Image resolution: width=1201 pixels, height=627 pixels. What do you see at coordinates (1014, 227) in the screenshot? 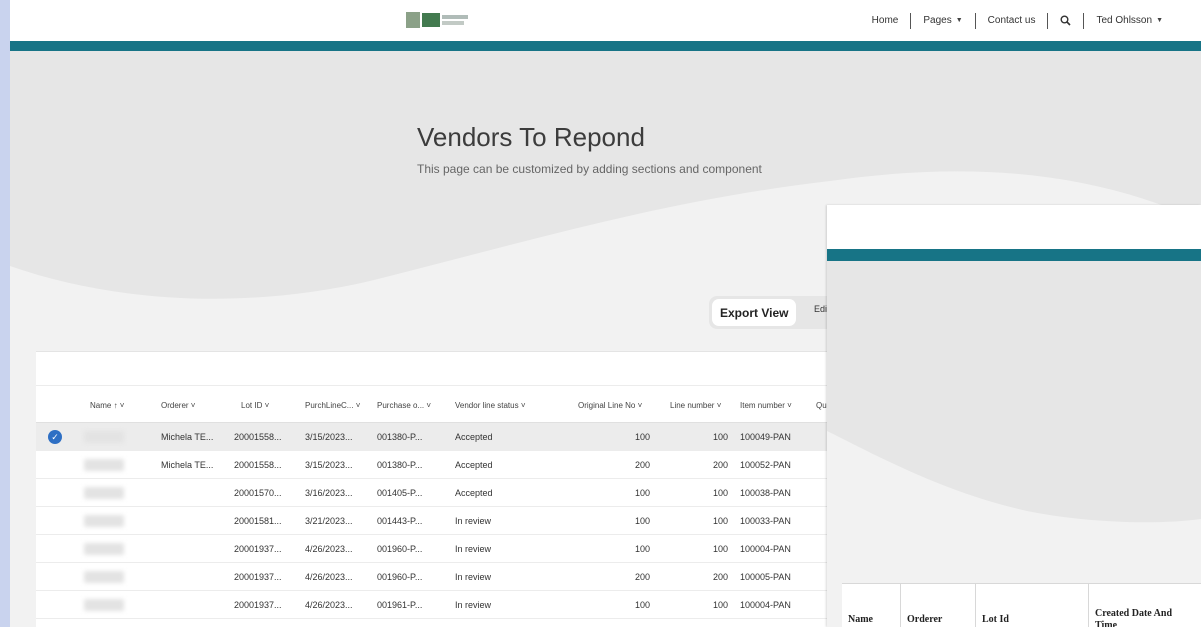
I see `overlay-header` at bounding box center [1014, 227].